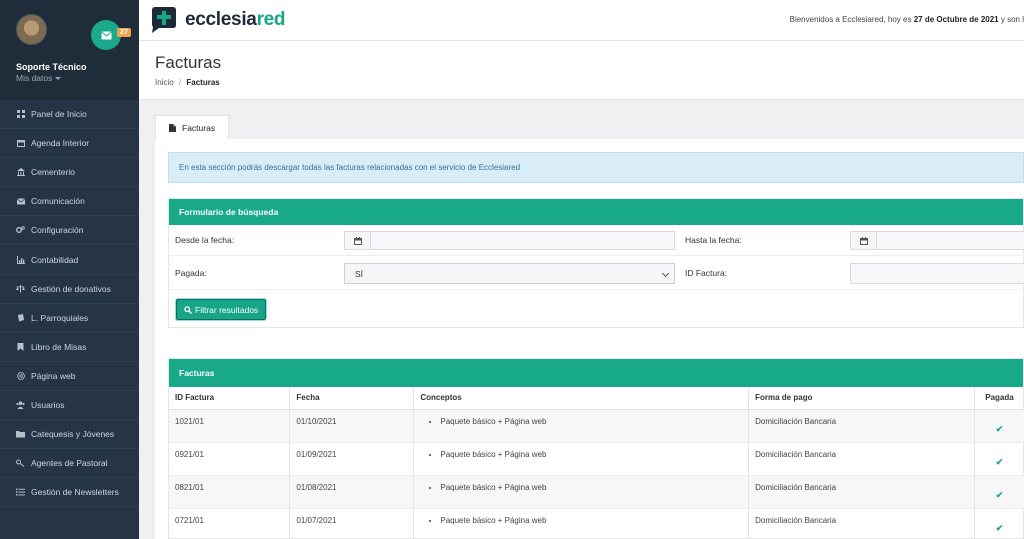 The width and height of the screenshot is (1024, 539). I want to click on building-icon, so click(20, 172).